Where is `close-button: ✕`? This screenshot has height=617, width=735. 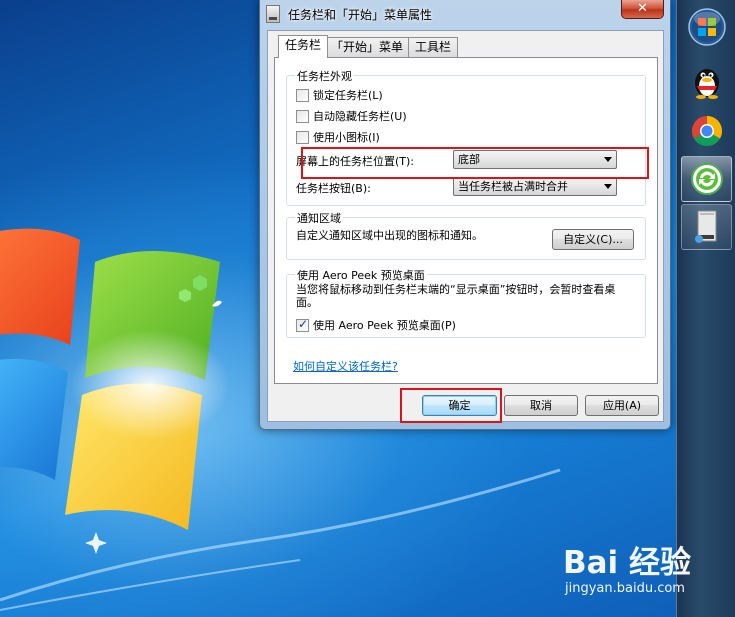 close-button: ✕ is located at coordinates (642, 9).